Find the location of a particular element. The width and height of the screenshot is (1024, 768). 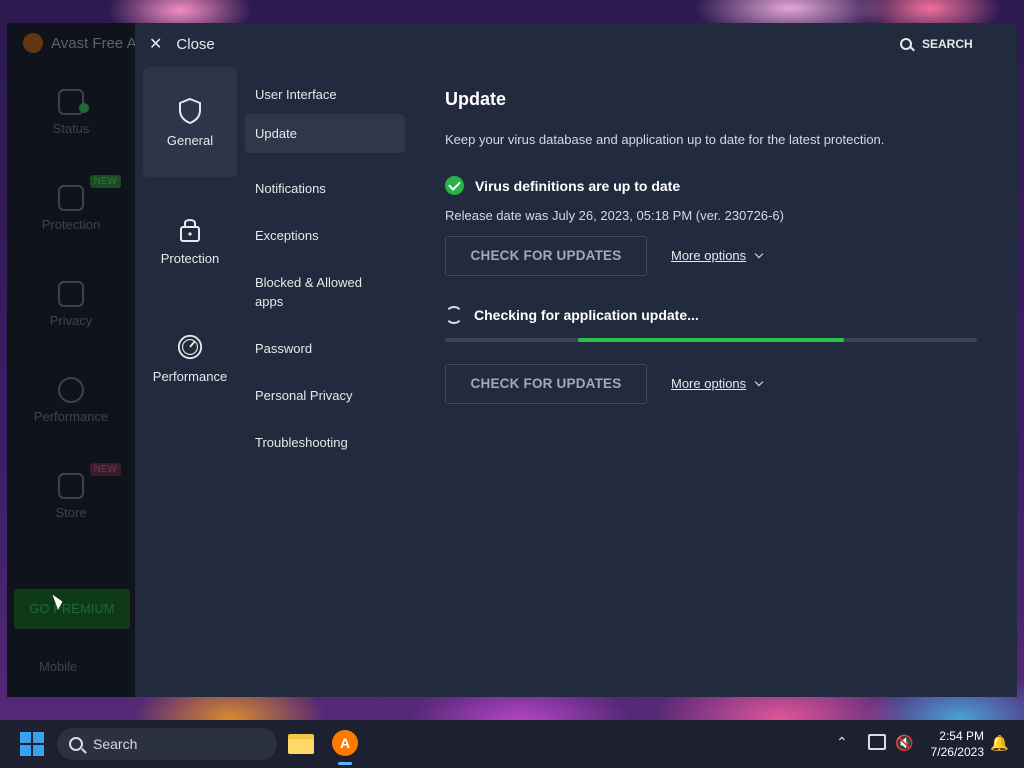

category-label: General is located at coordinates (190, 140).